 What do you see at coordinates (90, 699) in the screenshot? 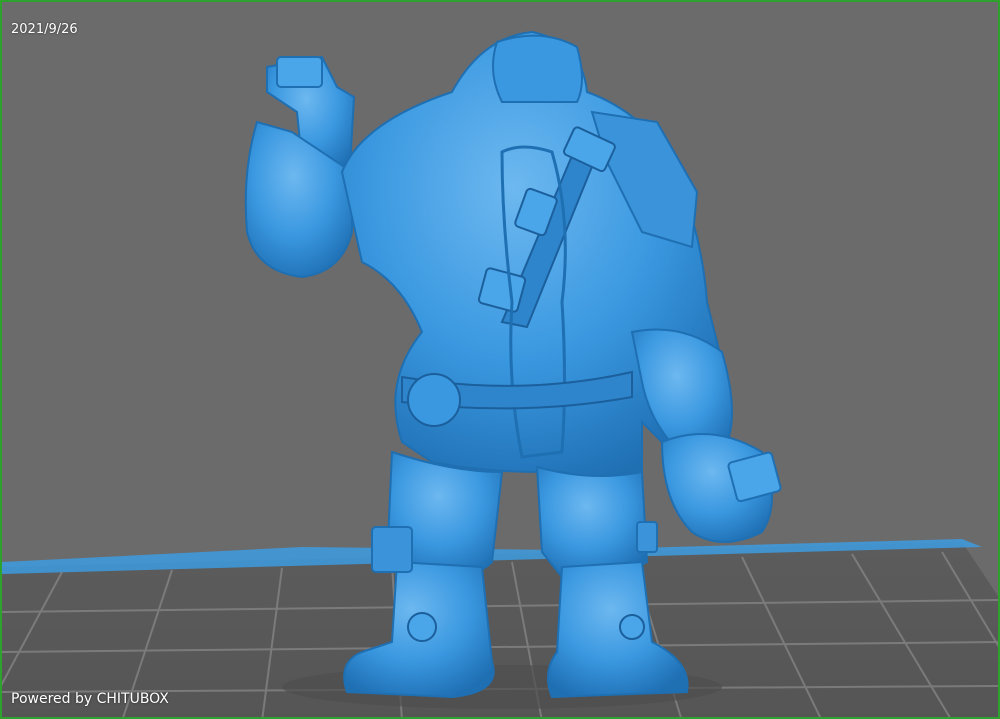
I see `powered-by-label: Powered by CHITUBOX` at bounding box center [90, 699].